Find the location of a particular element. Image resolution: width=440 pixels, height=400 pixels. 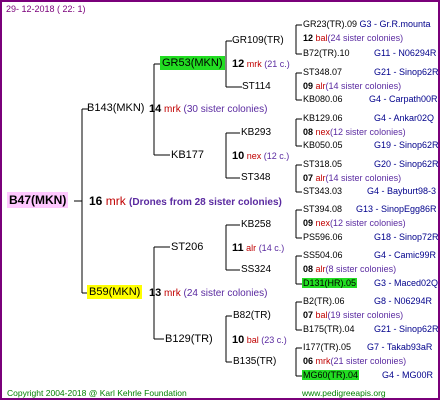

root-note: (Drones from 28 sister colonies) is located at coordinates (205, 202).